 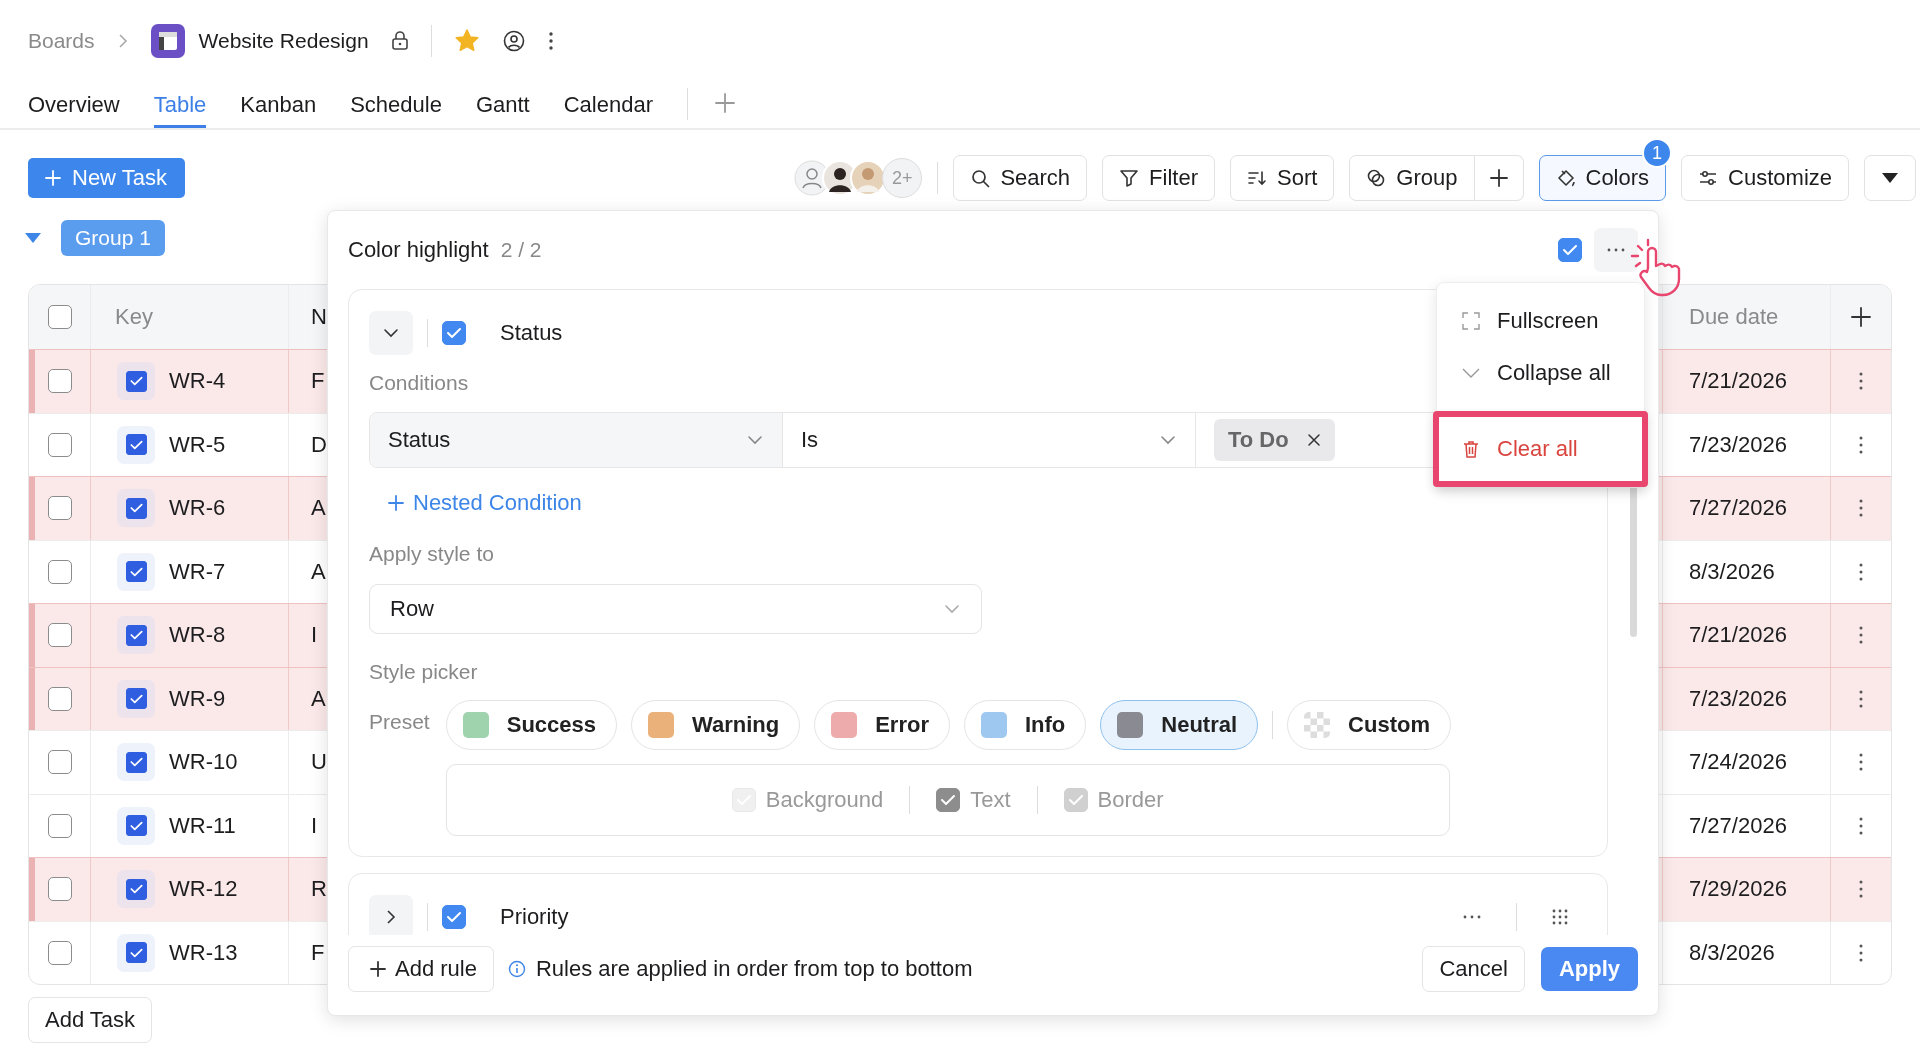 I want to click on rule-name: Status, so click(x=531, y=333).